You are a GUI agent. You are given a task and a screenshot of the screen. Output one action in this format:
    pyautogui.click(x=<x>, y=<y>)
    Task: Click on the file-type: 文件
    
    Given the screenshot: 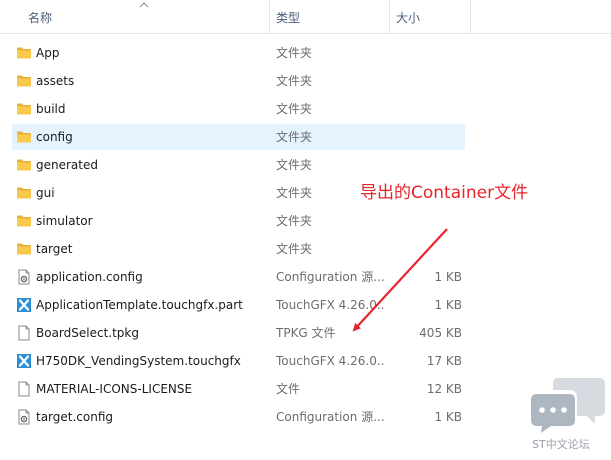 What is the action you would take?
    pyautogui.click(x=288, y=389)
    